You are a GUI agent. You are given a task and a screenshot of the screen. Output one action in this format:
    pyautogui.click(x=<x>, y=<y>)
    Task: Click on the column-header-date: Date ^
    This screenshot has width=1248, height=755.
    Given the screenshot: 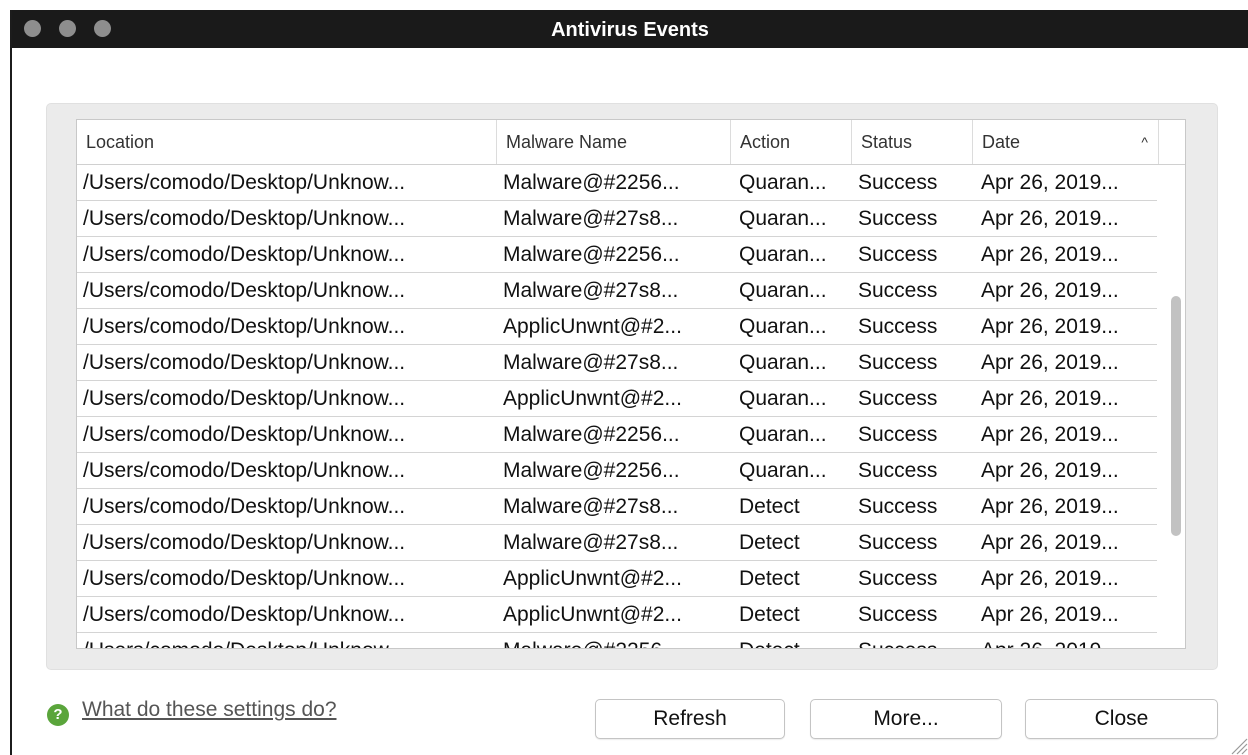 What is the action you would take?
    pyautogui.click(x=1066, y=142)
    